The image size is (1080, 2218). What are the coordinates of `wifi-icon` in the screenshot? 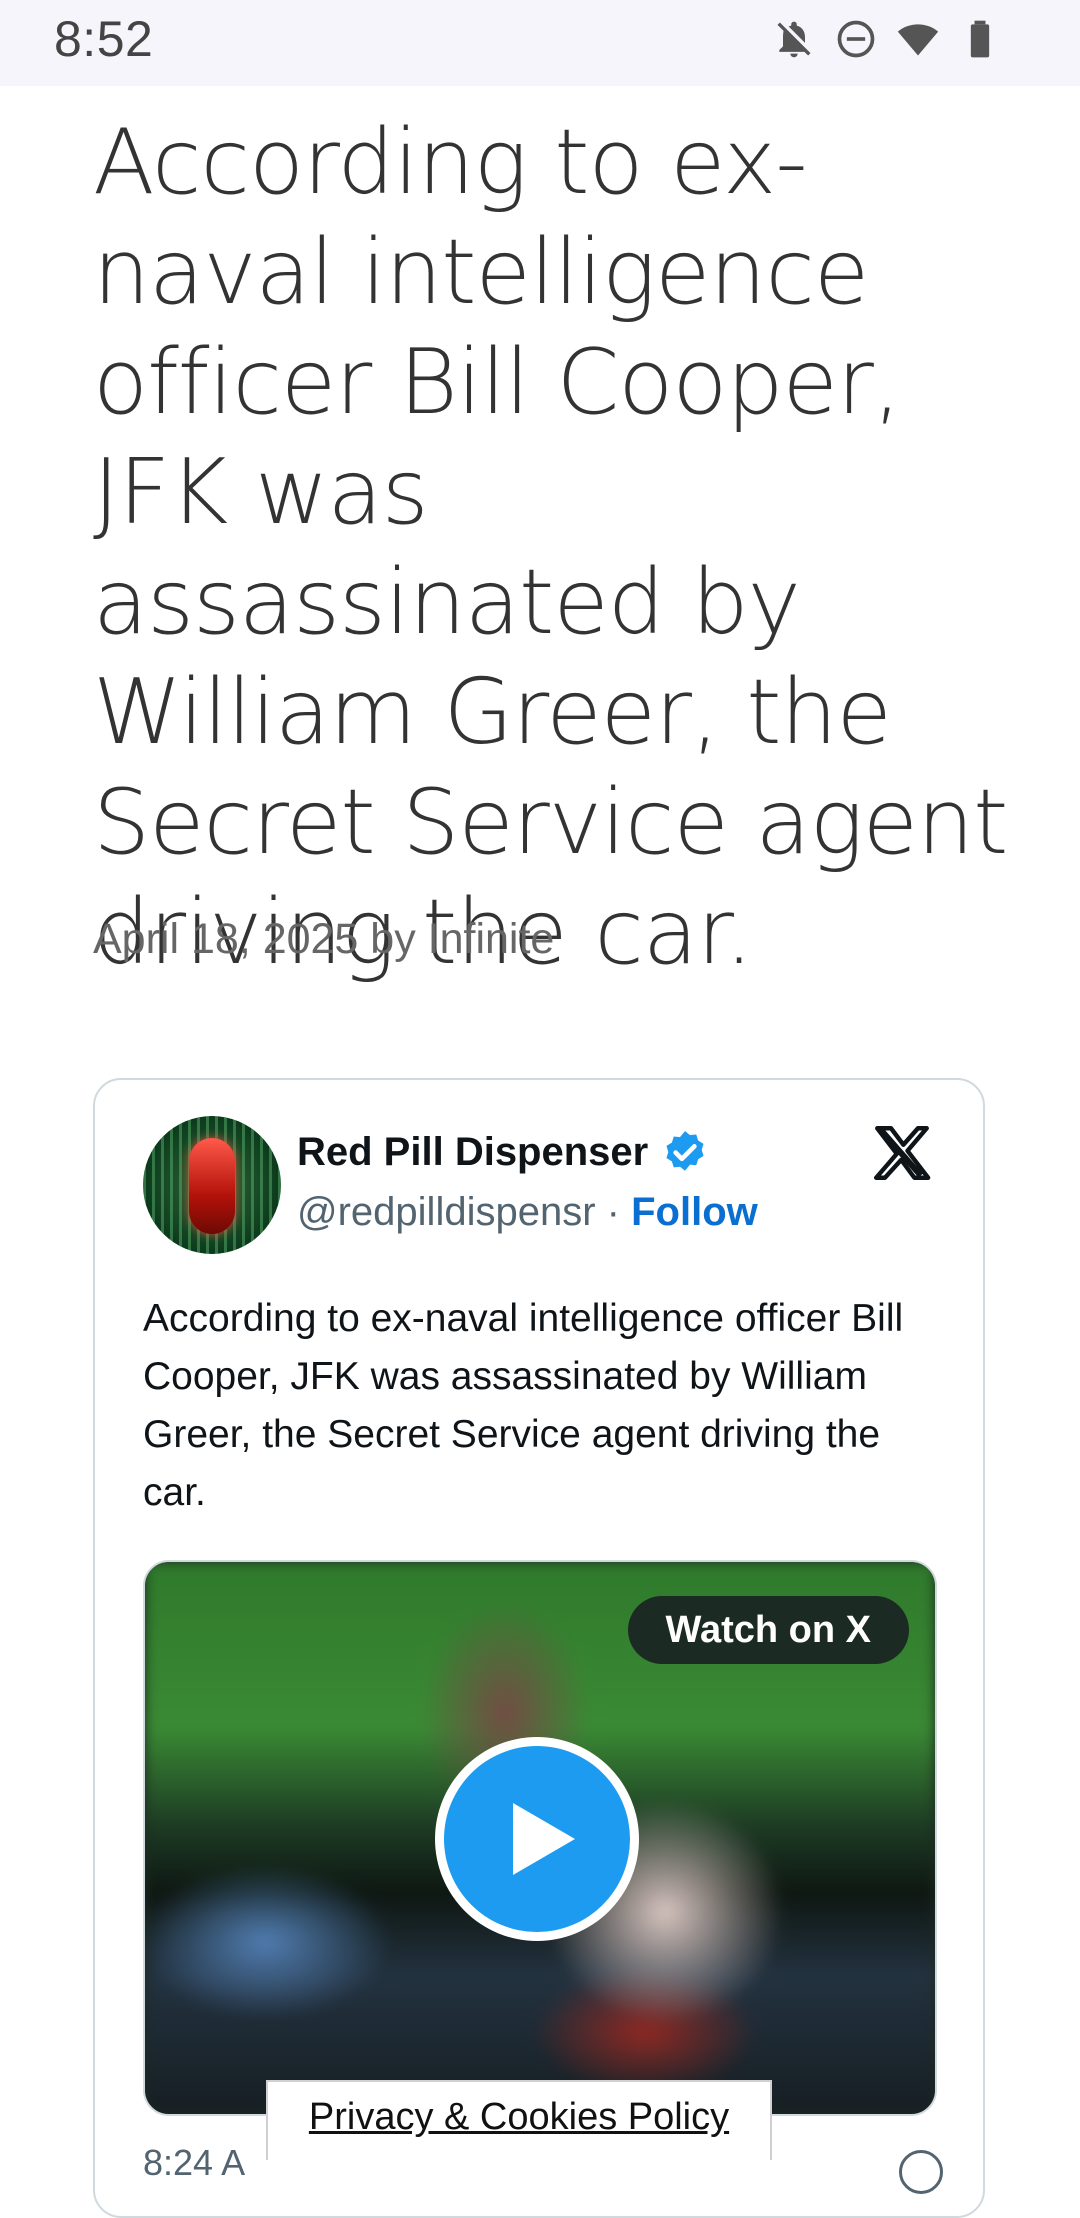 It's located at (918, 40).